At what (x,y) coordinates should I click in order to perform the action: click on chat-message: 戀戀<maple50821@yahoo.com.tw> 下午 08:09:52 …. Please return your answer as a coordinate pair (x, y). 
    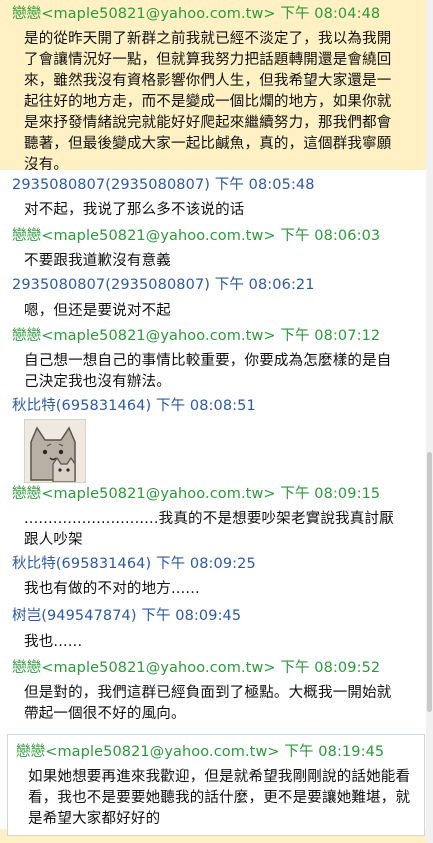
    Looking at the image, I should click on (213, 696).